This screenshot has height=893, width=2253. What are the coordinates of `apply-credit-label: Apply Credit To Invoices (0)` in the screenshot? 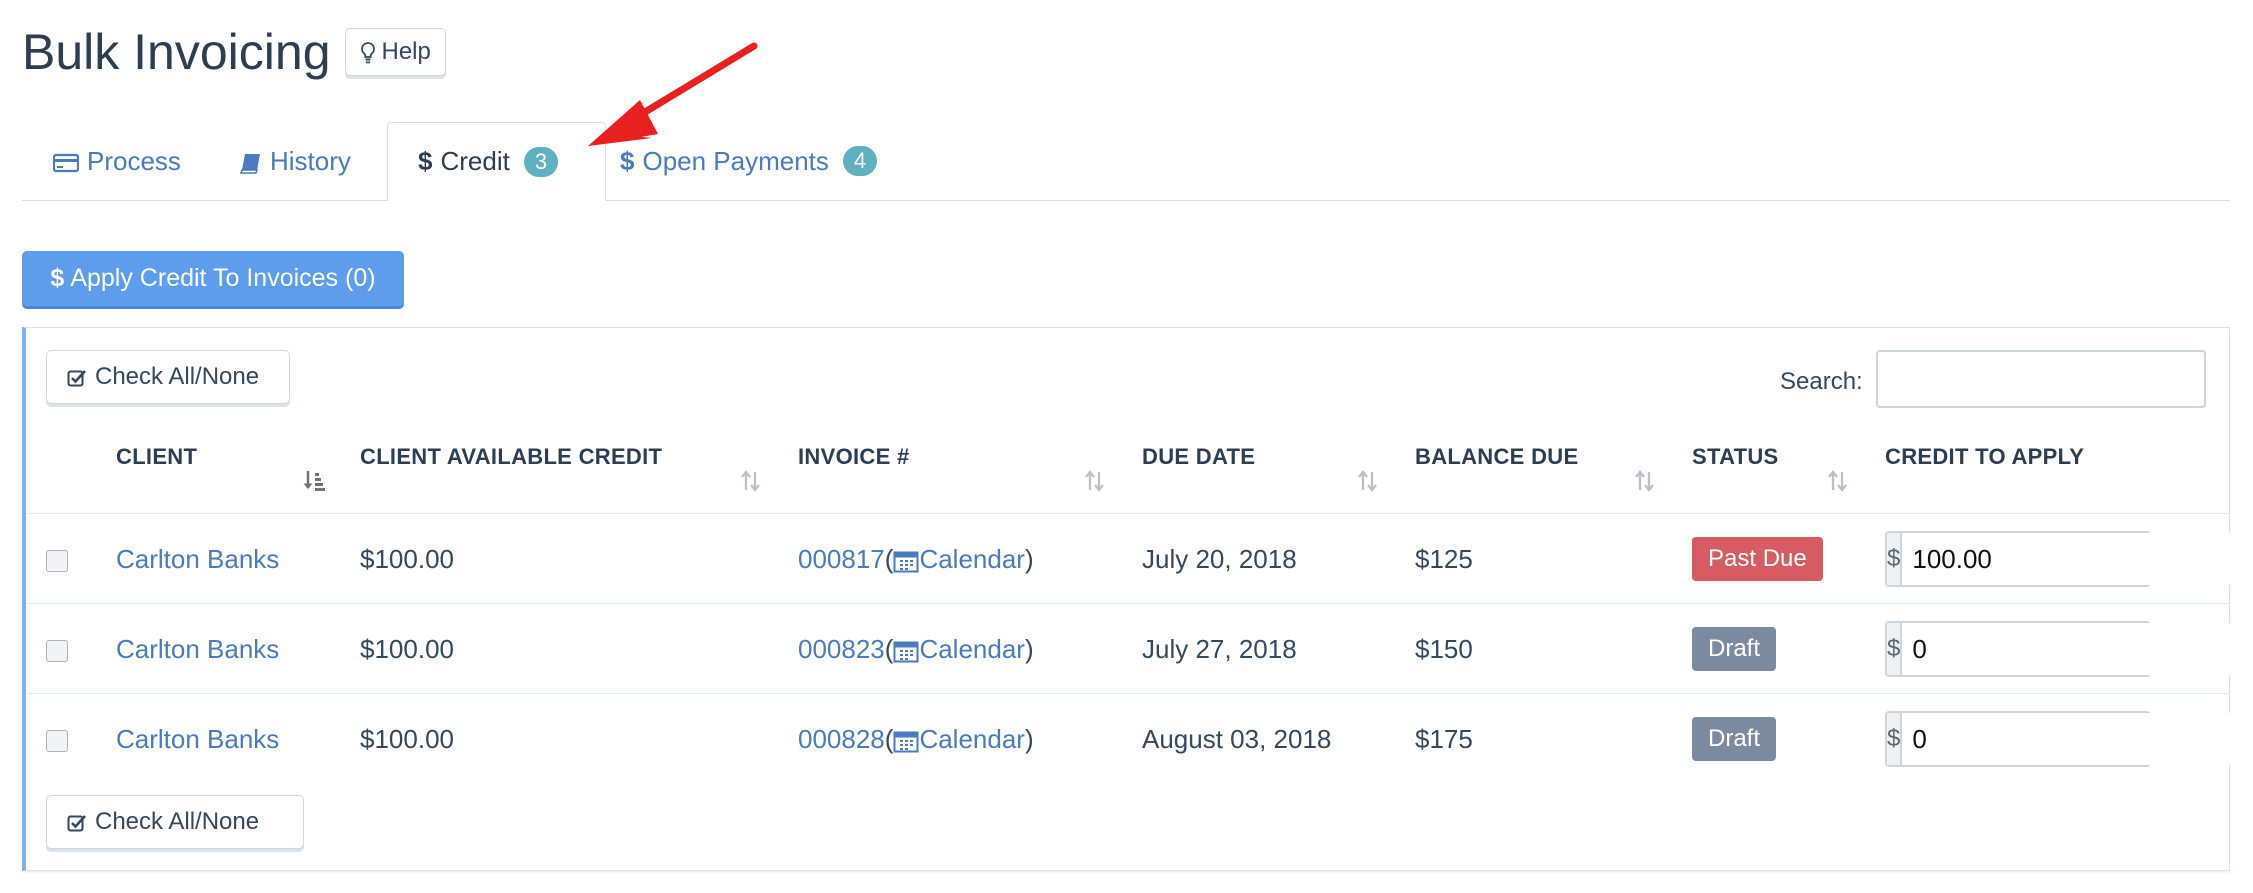 It's located at (223, 278).